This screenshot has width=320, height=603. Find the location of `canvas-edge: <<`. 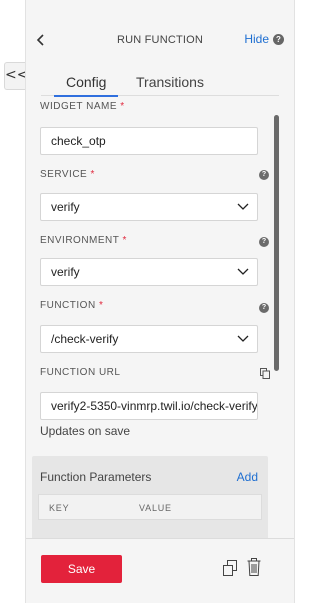

canvas-edge: << is located at coordinates (14, 301).